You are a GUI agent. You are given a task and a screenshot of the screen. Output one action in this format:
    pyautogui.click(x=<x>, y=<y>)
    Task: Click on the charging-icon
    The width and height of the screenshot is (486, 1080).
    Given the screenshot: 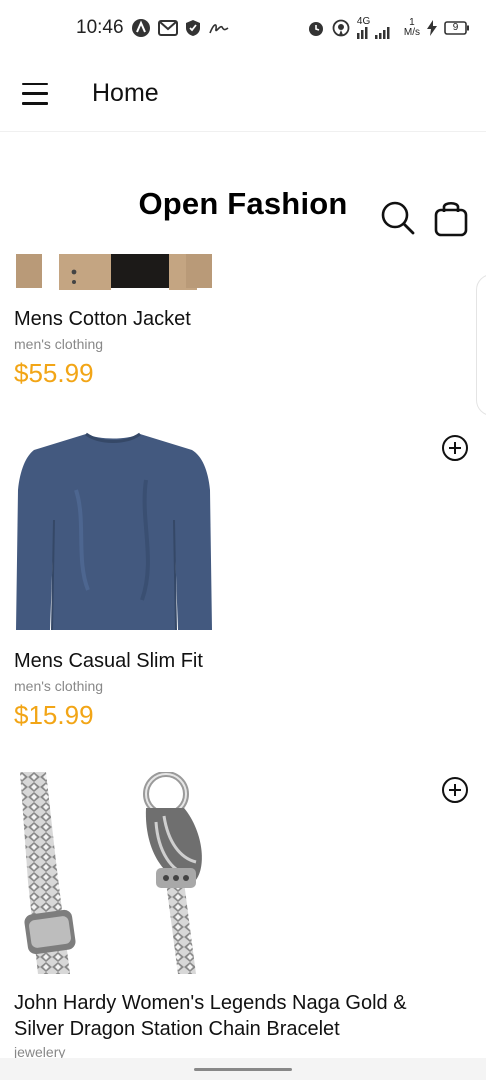 What is the action you would take?
    pyautogui.click(x=432, y=28)
    